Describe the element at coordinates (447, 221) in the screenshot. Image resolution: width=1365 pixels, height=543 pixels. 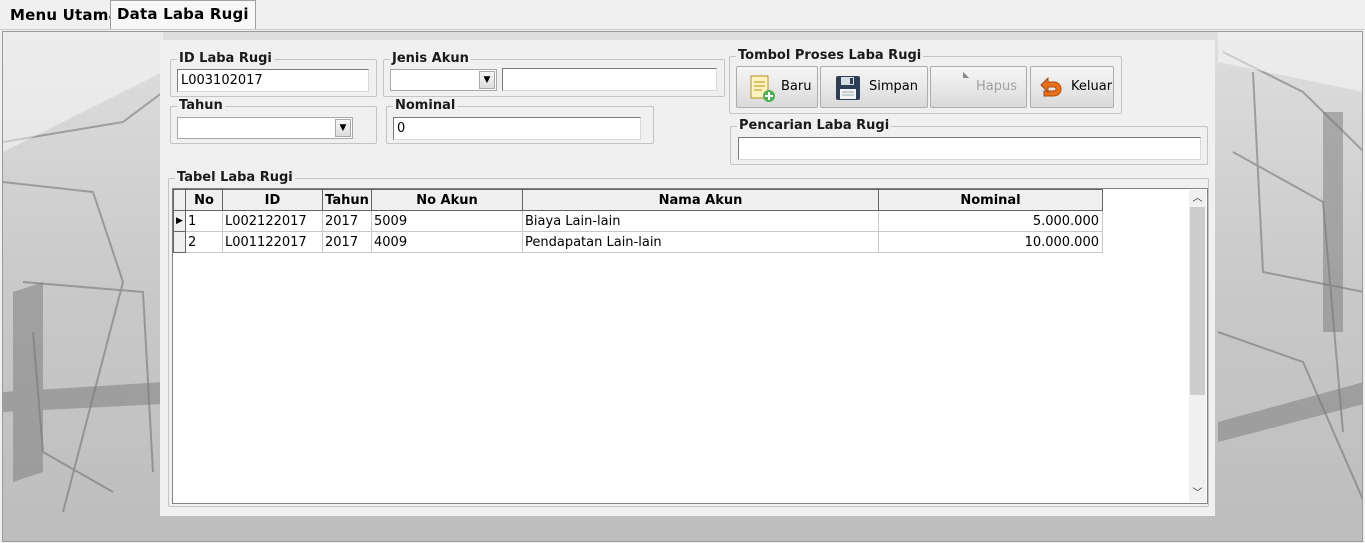
I see `cell-no-akun: 5009` at that location.